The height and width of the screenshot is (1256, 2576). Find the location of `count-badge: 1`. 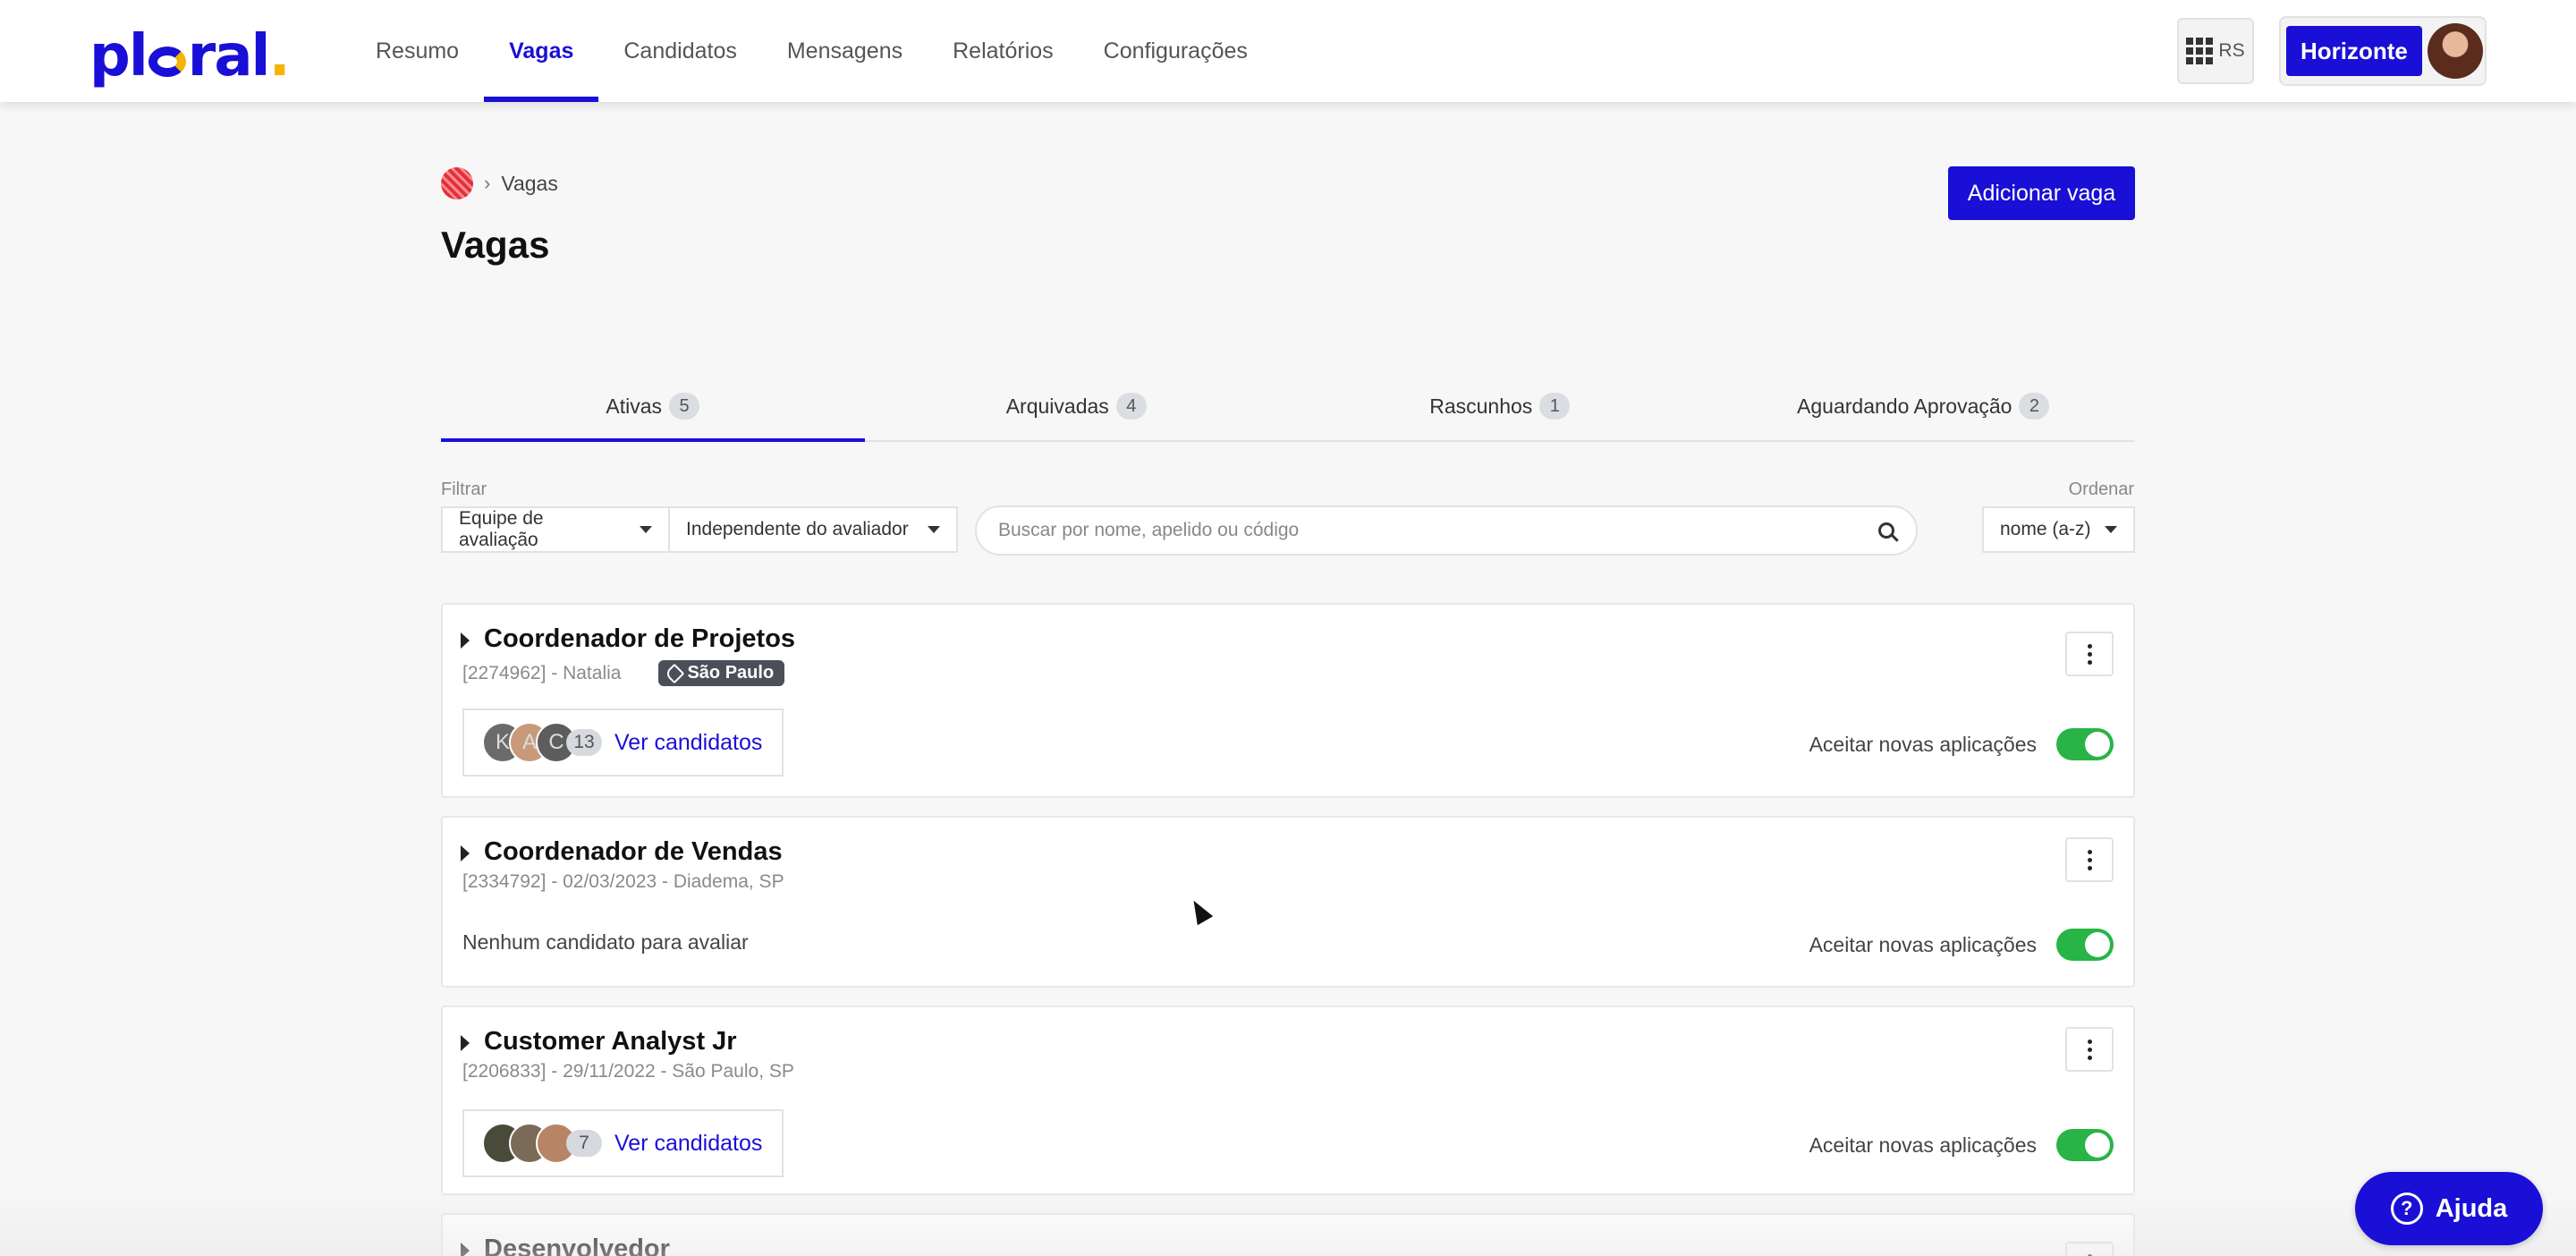

count-badge: 1 is located at coordinates (1555, 406).